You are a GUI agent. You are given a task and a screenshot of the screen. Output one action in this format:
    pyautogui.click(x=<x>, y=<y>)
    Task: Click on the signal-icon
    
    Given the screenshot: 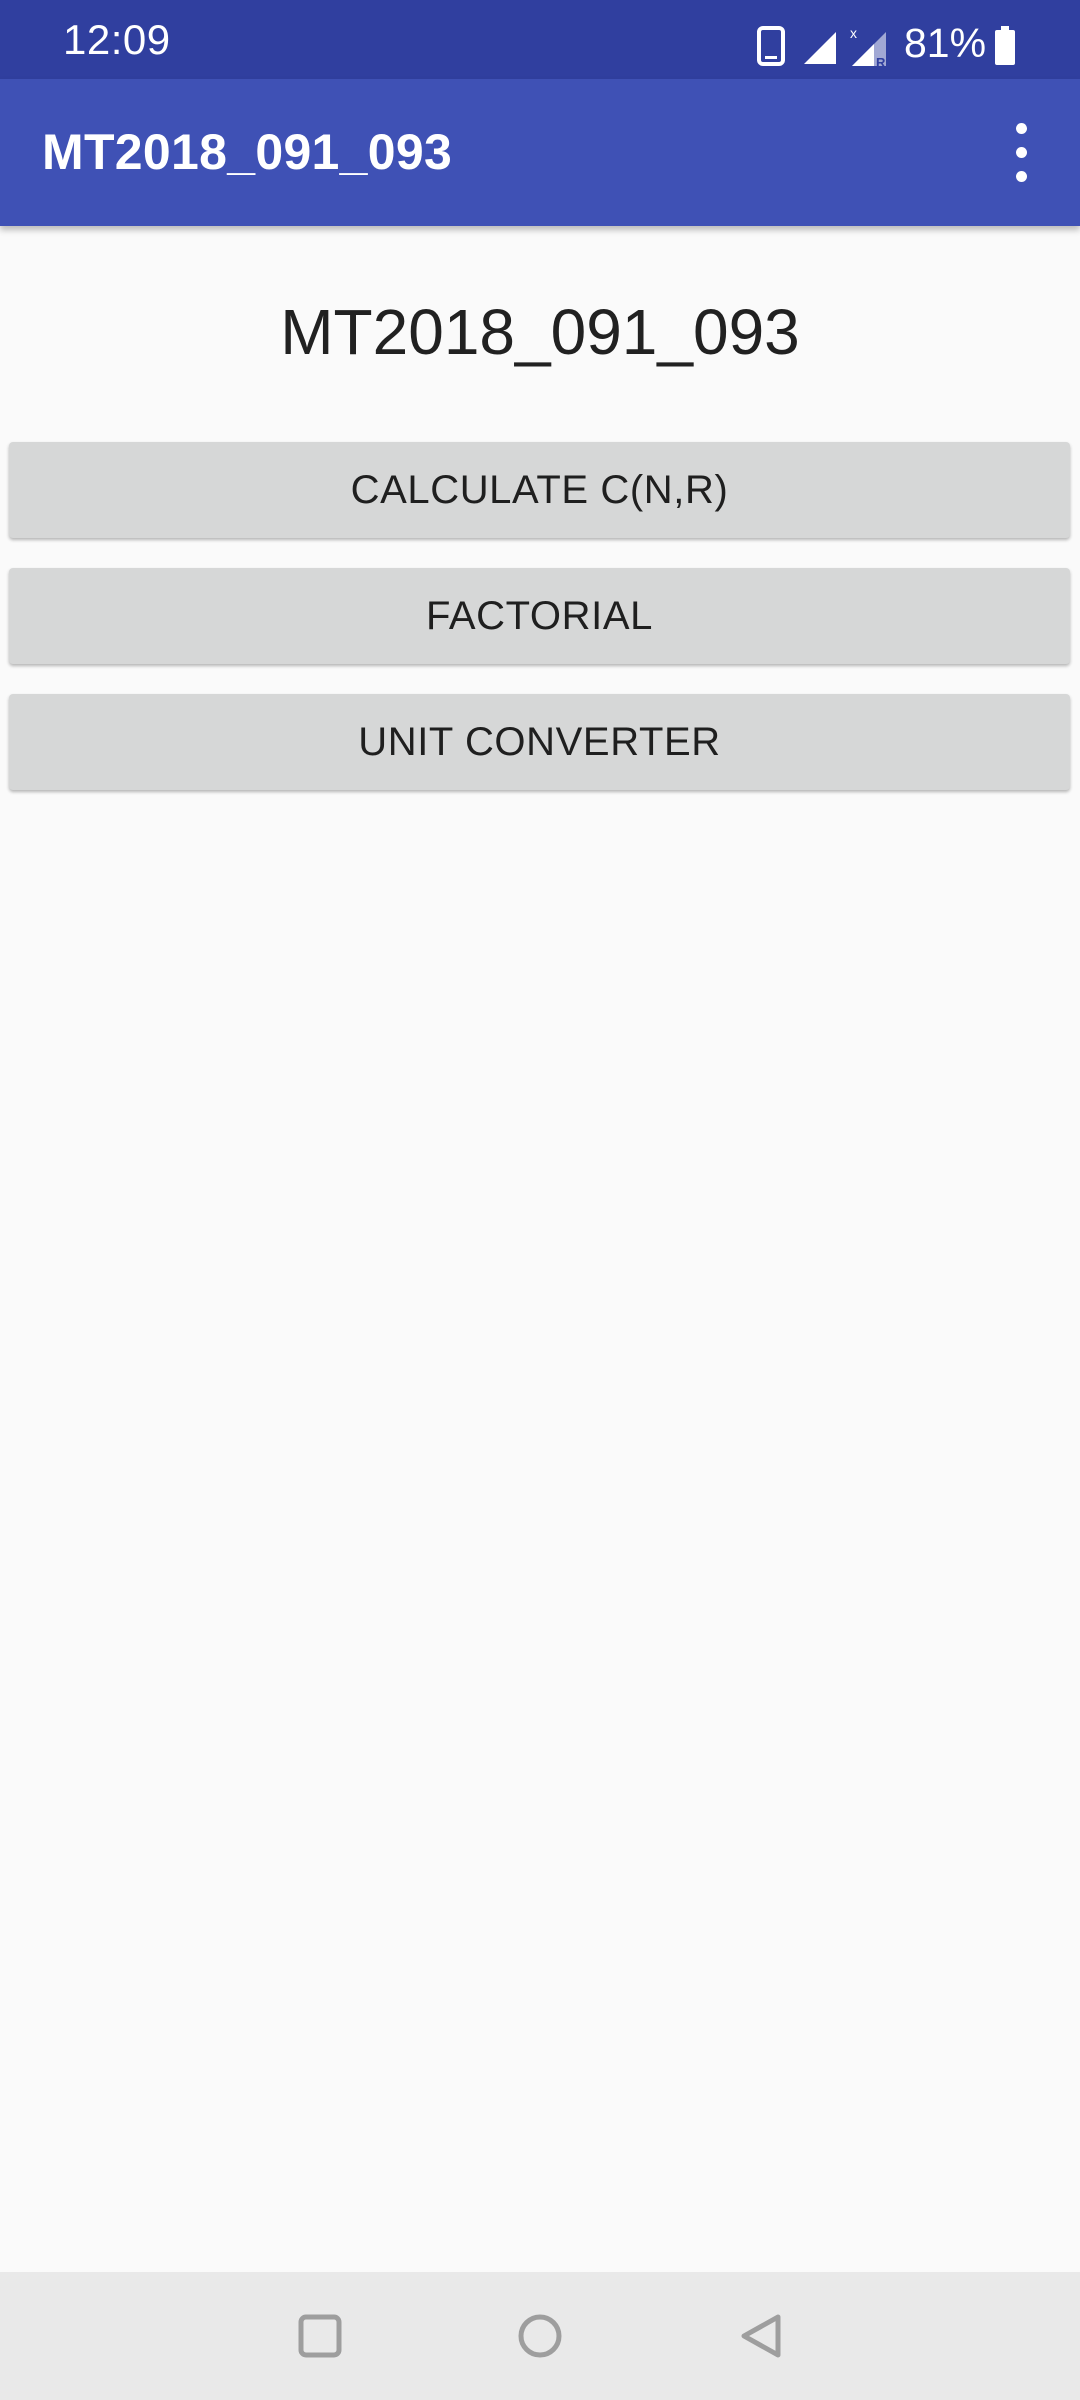 What is the action you would take?
    pyautogui.click(x=820, y=48)
    